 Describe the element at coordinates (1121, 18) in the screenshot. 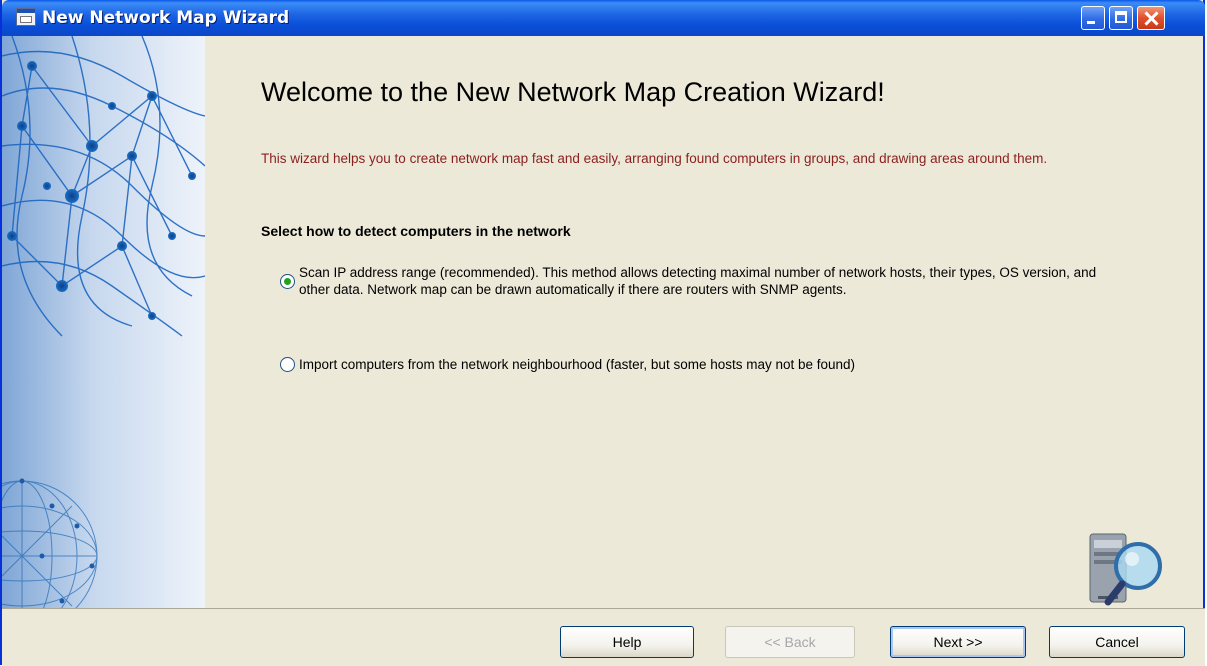

I see `maximize-icon` at that location.